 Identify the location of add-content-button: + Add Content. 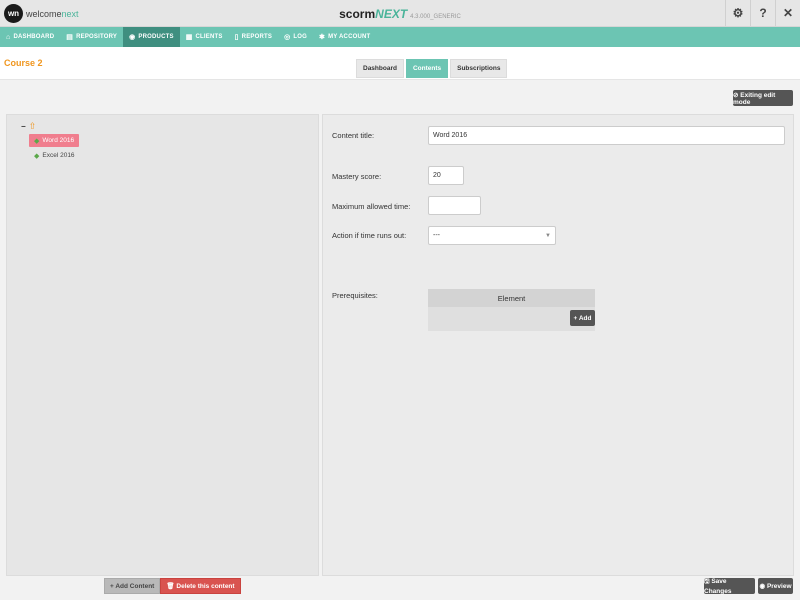
(132, 586).